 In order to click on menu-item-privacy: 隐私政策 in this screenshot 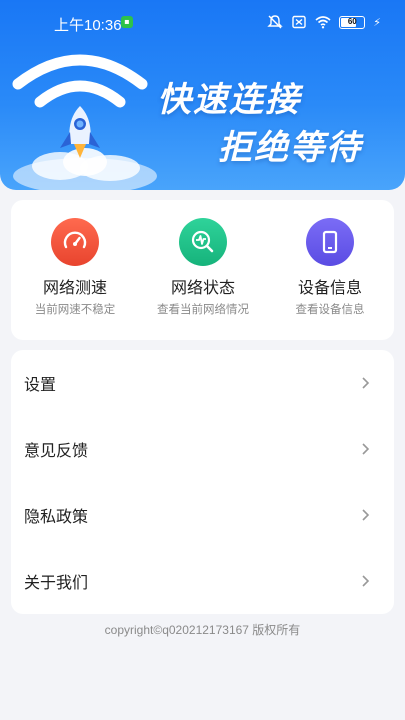, I will do `click(202, 515)`.